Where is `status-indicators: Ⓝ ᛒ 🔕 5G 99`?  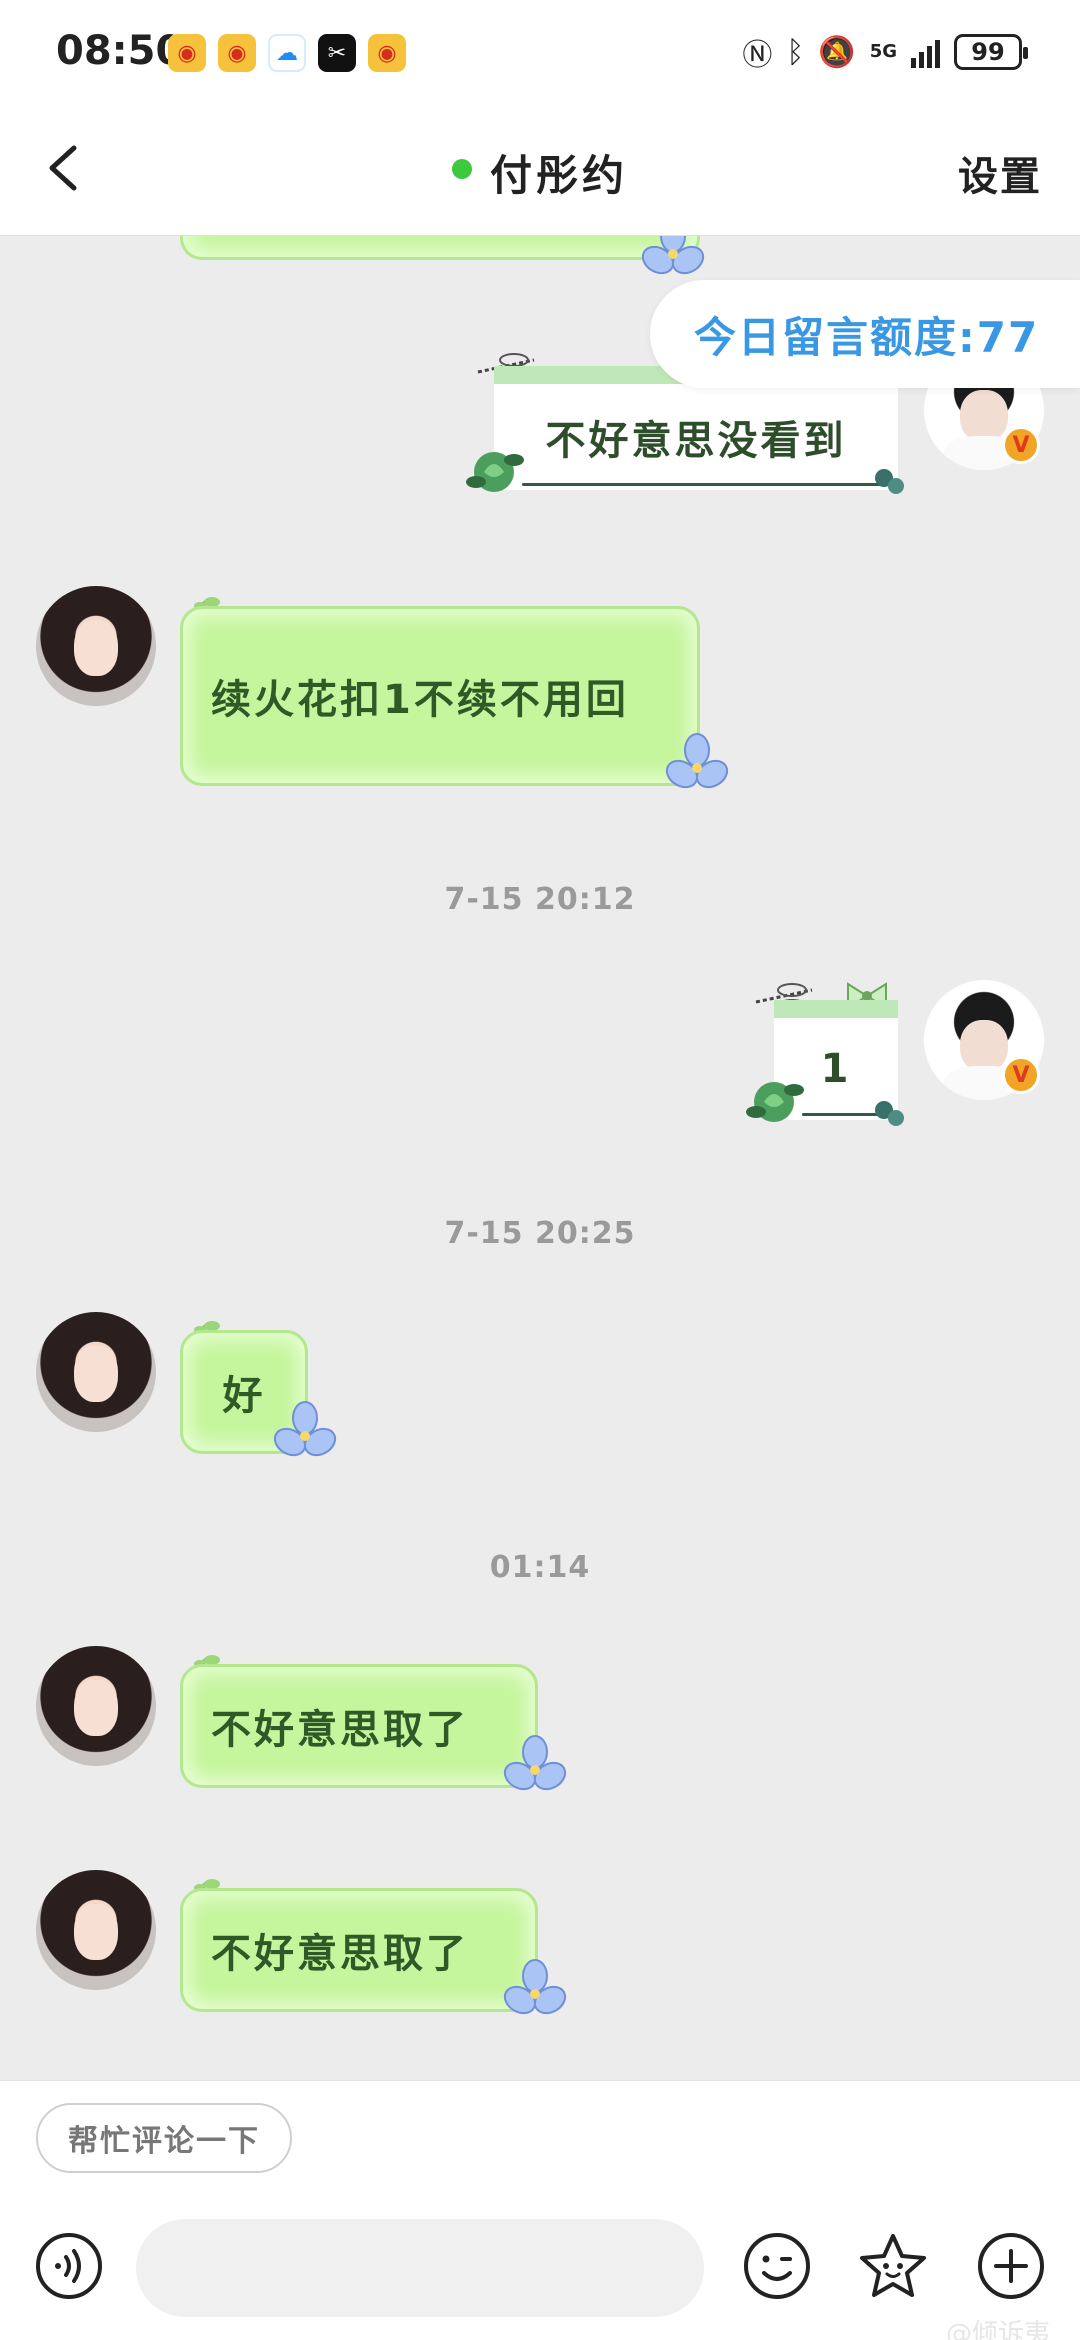 status-indicators: Ⓝ ᛒ 🔕 5G 99 is located at coordinates (885, 52).